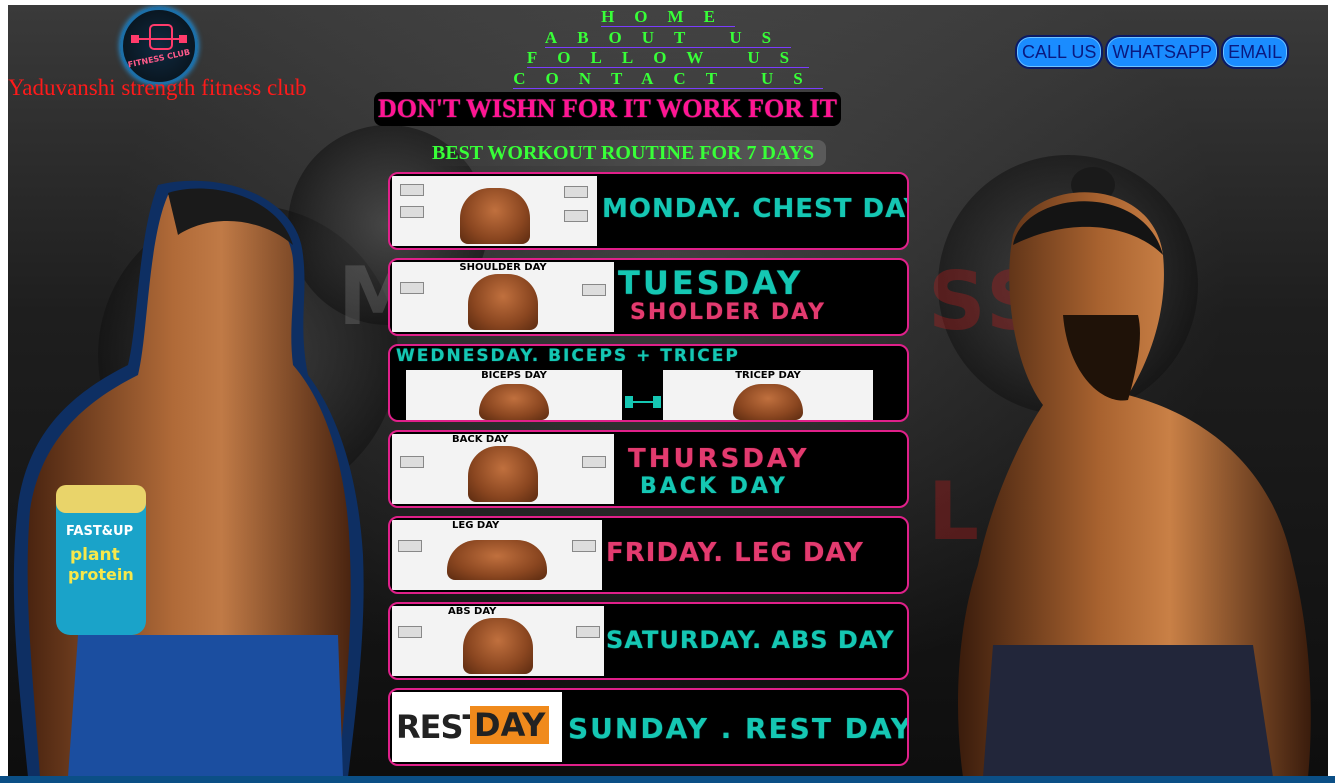 The image size is (1335, 783). Describe the element at coordinates (1162, 52) in the screenshot. I see `whatsapp-button: WHATSAPP` at that location.